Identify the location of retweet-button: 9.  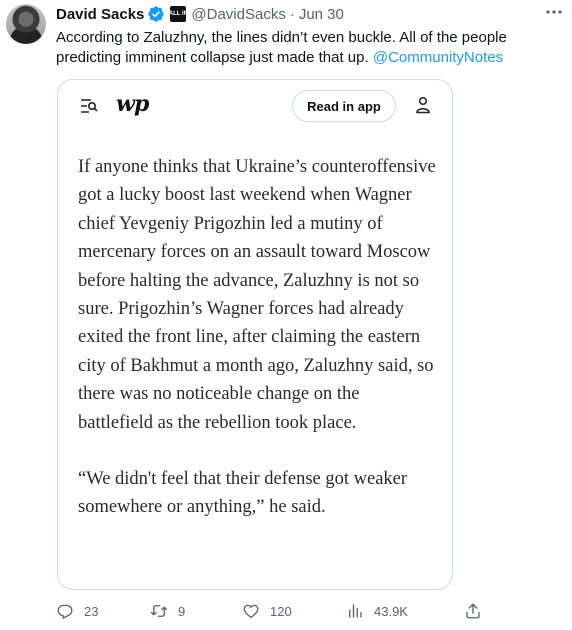
(167, 611).